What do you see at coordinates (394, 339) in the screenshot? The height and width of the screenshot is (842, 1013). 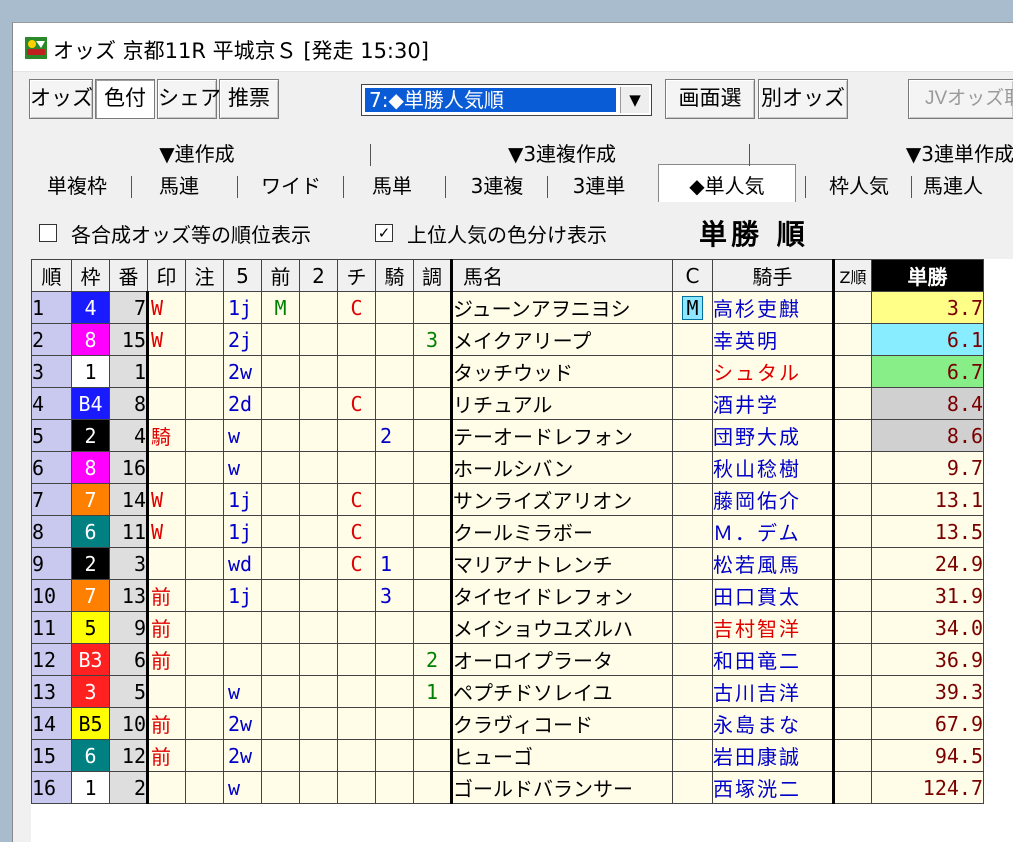 I see `cell-ki` at bounding box center [394, 339].